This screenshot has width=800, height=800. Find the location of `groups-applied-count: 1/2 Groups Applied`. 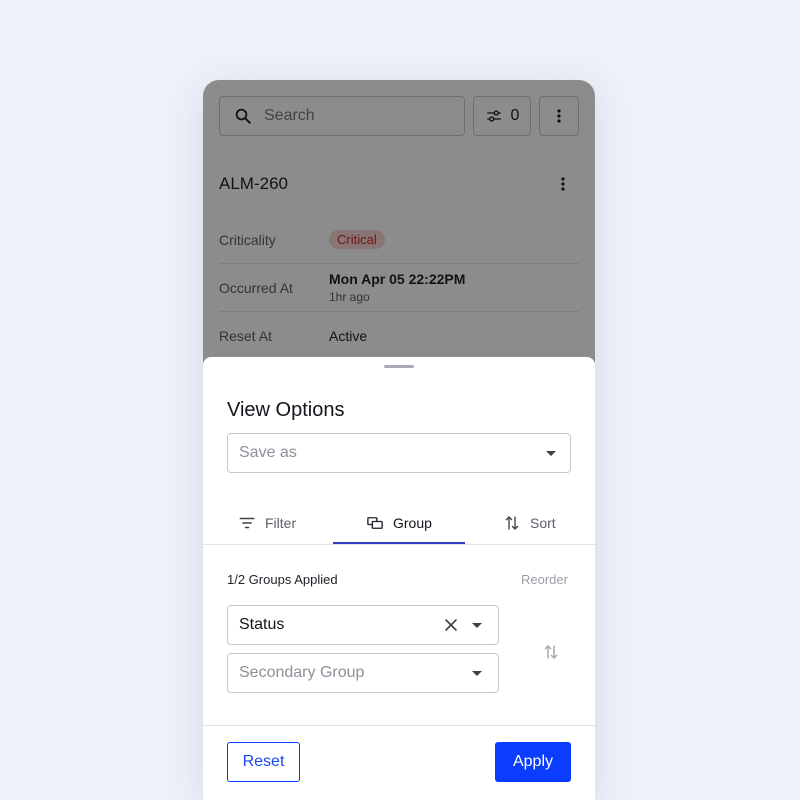

groups-applied-count: 1/2 Groups Applied is located at coordinates (282, 579).